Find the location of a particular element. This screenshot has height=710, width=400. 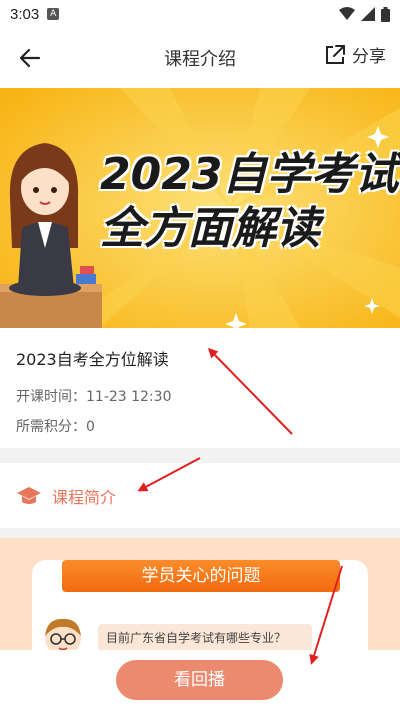

back-button is located at coordinates (30, 58).